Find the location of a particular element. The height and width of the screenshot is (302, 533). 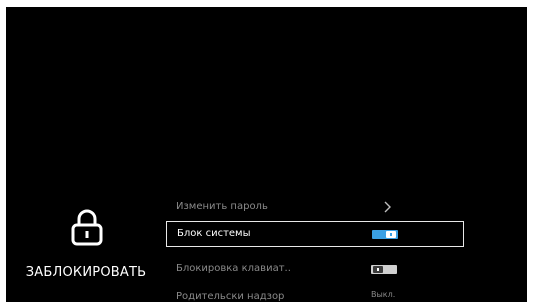

lock-icon is located at coordinates (87, 227).